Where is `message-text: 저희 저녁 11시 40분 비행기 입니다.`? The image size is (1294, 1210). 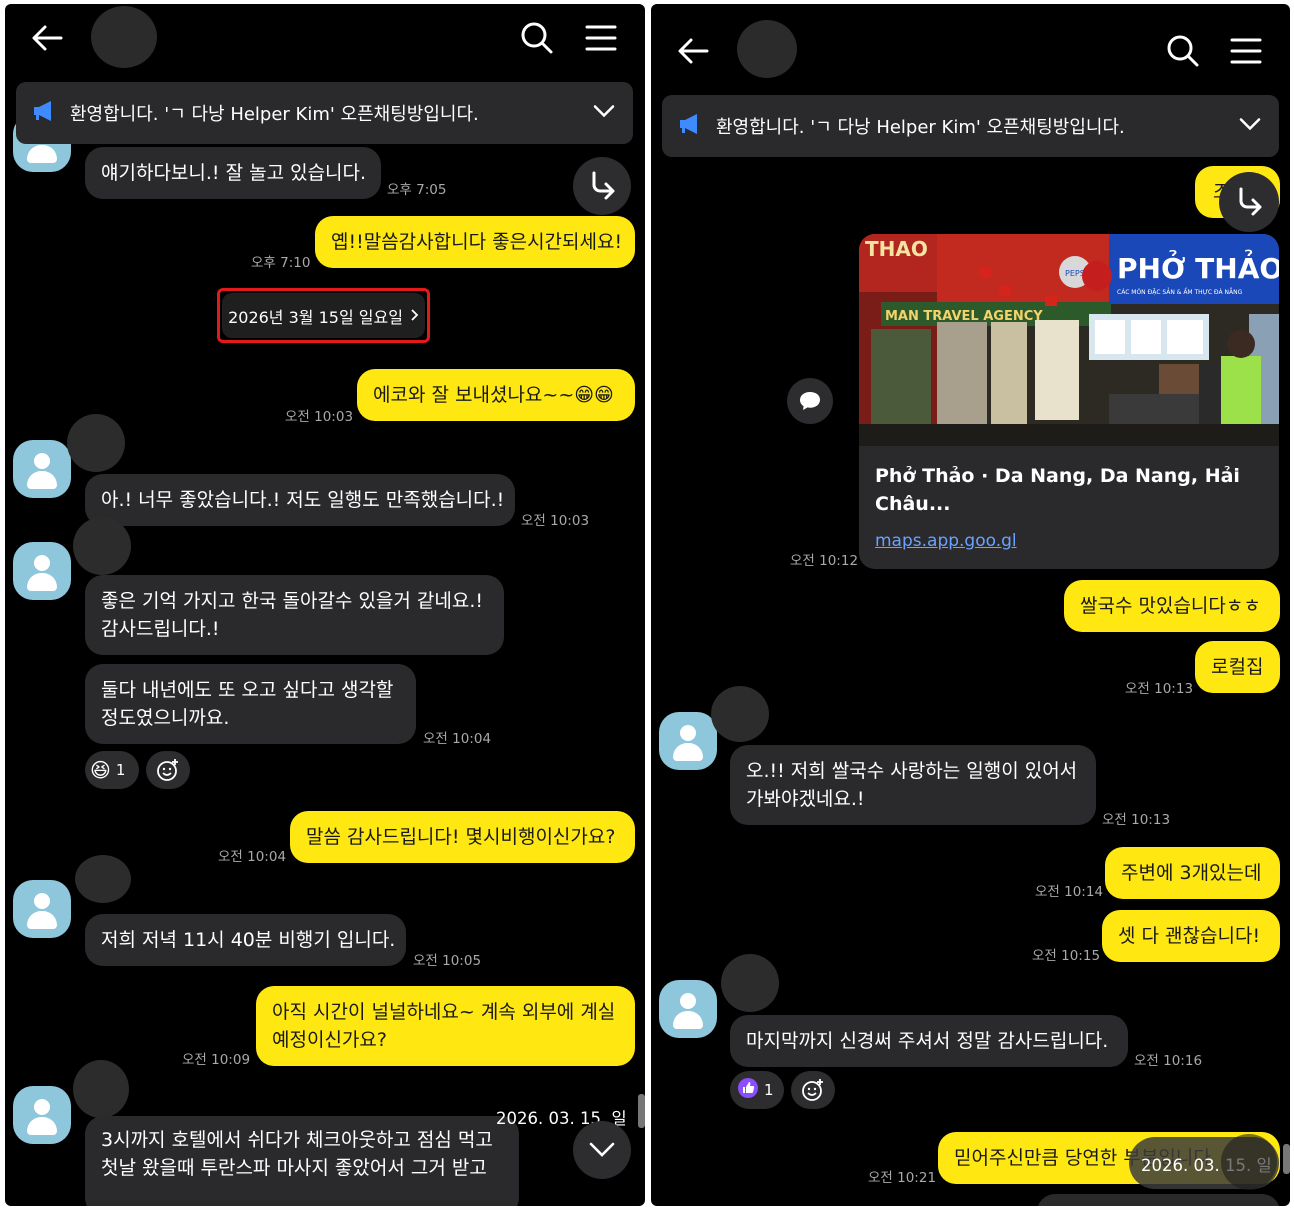 message-text: 저희 저녁 11시 40분 비행기 입니다. is located at coordinates (248, 940).